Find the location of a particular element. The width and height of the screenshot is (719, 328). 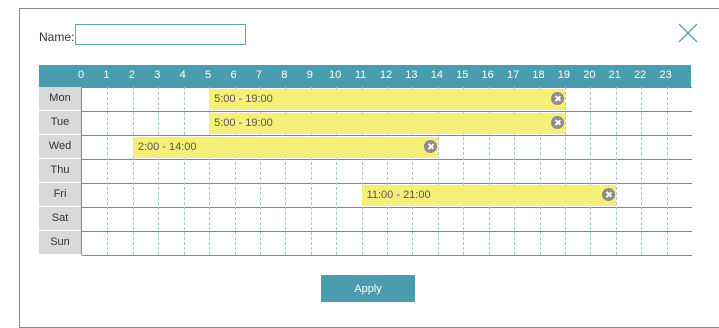

apply-button: Apply is located at coordinates (368, 288).